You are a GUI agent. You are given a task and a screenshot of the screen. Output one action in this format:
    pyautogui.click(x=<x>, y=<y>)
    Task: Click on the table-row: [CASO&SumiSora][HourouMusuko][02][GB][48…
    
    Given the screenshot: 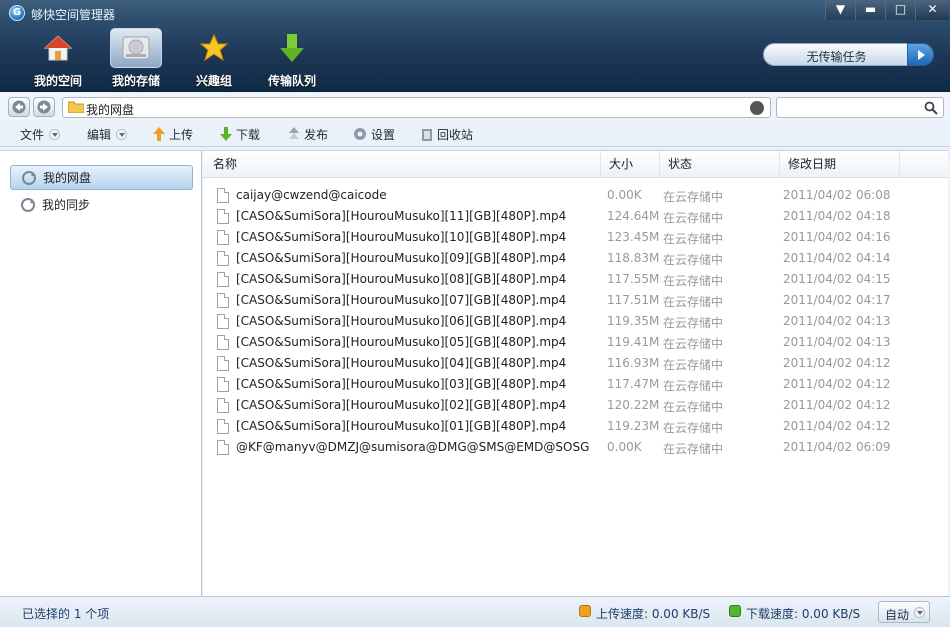 What is the action you would take?
    pyautogui.click(x=575, y=405)
    